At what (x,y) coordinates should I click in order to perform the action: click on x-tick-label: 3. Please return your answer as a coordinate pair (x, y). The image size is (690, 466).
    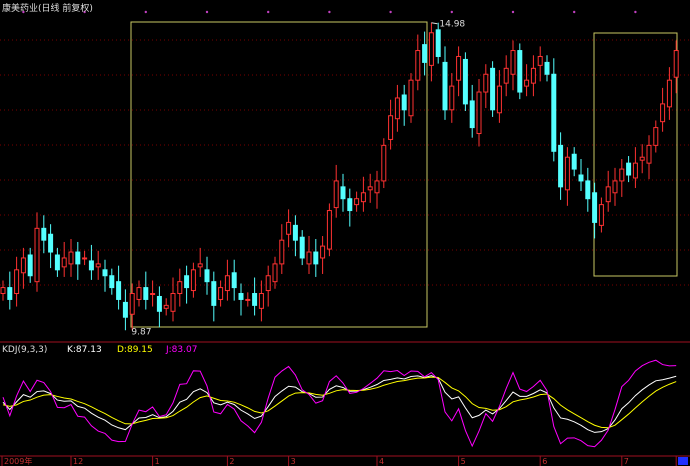
    Looking at the image, I should click on (293, 461).